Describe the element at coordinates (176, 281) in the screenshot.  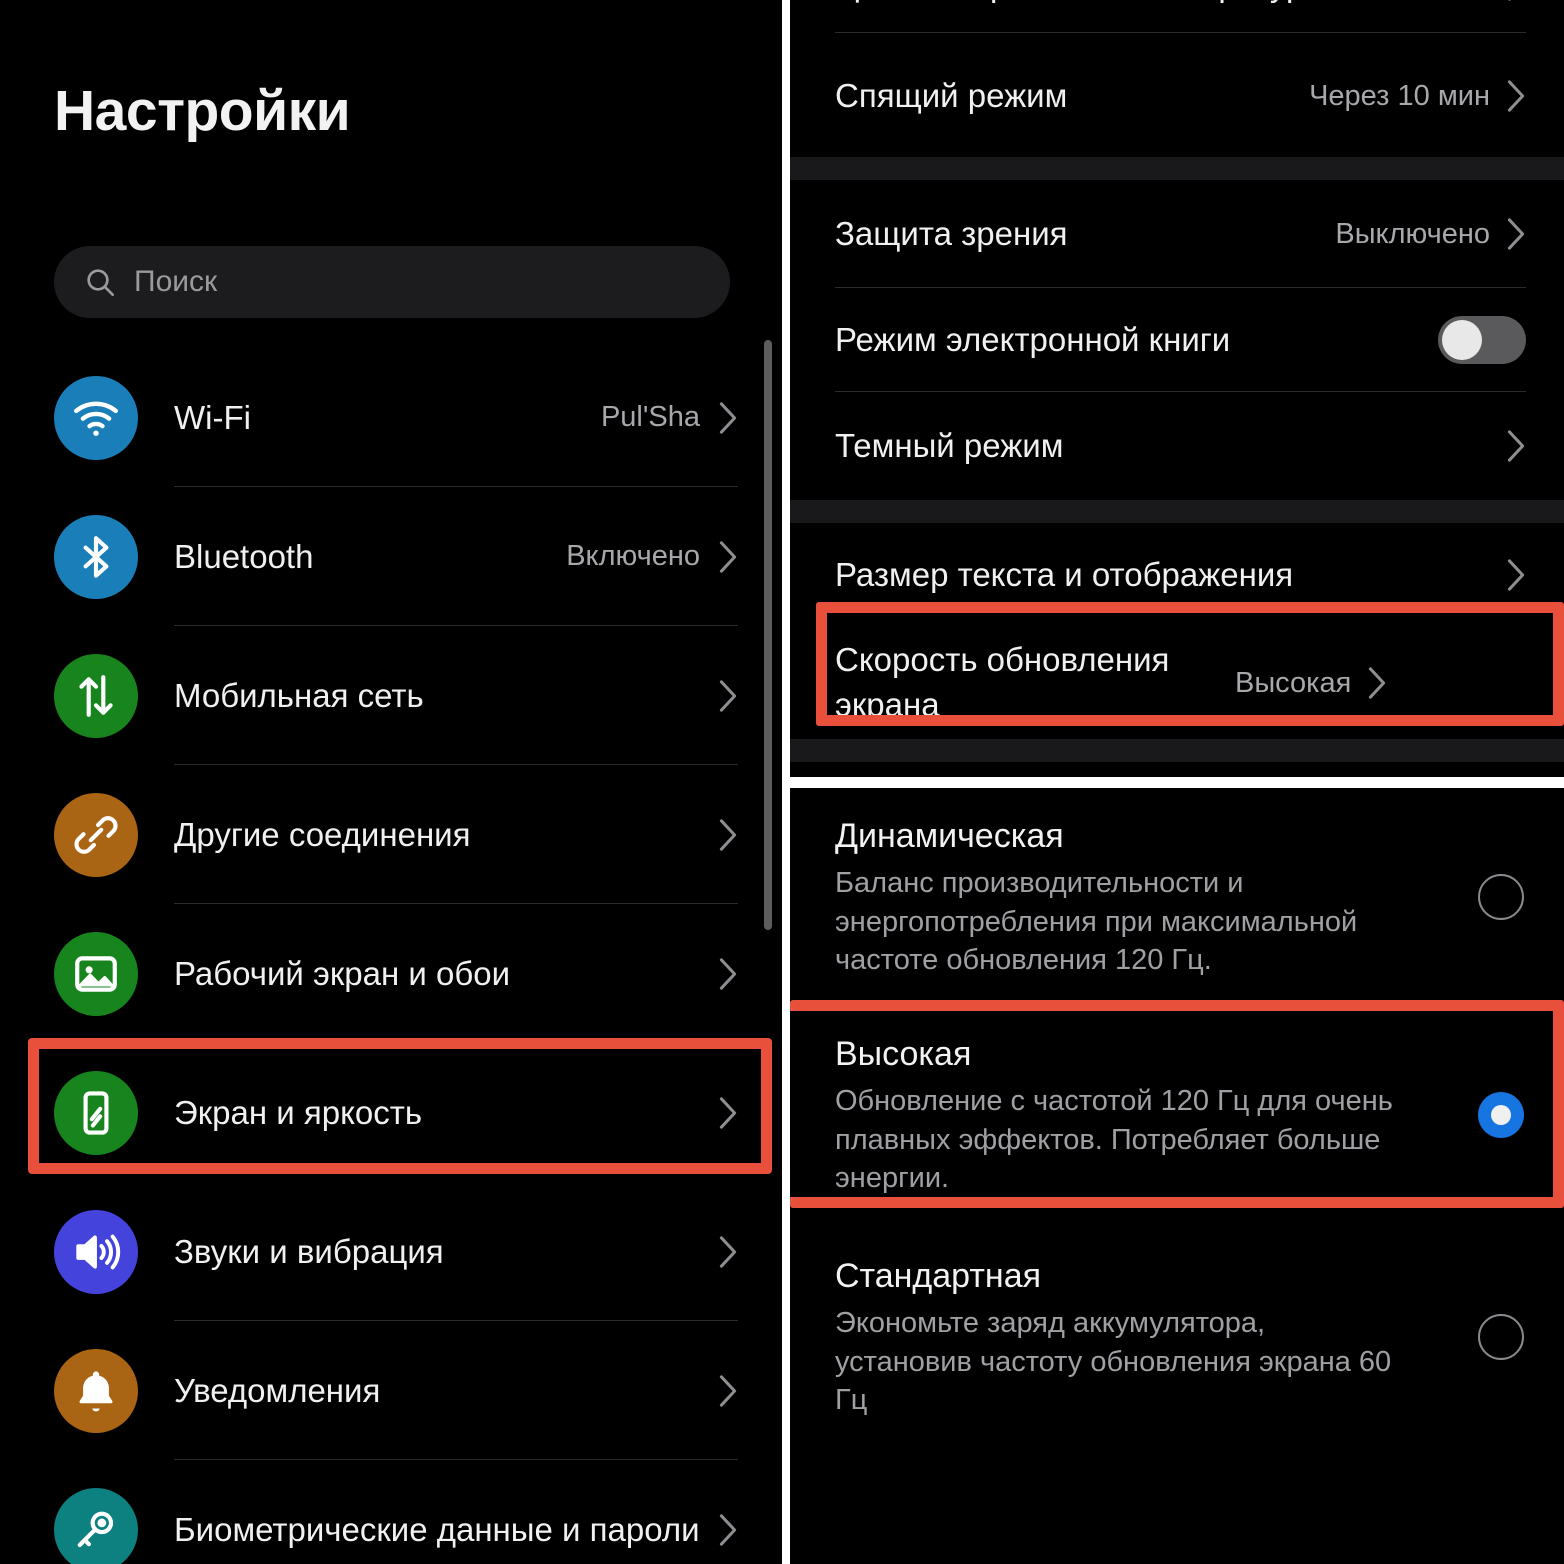
I see `search-placeholder: Поиск` at that location.